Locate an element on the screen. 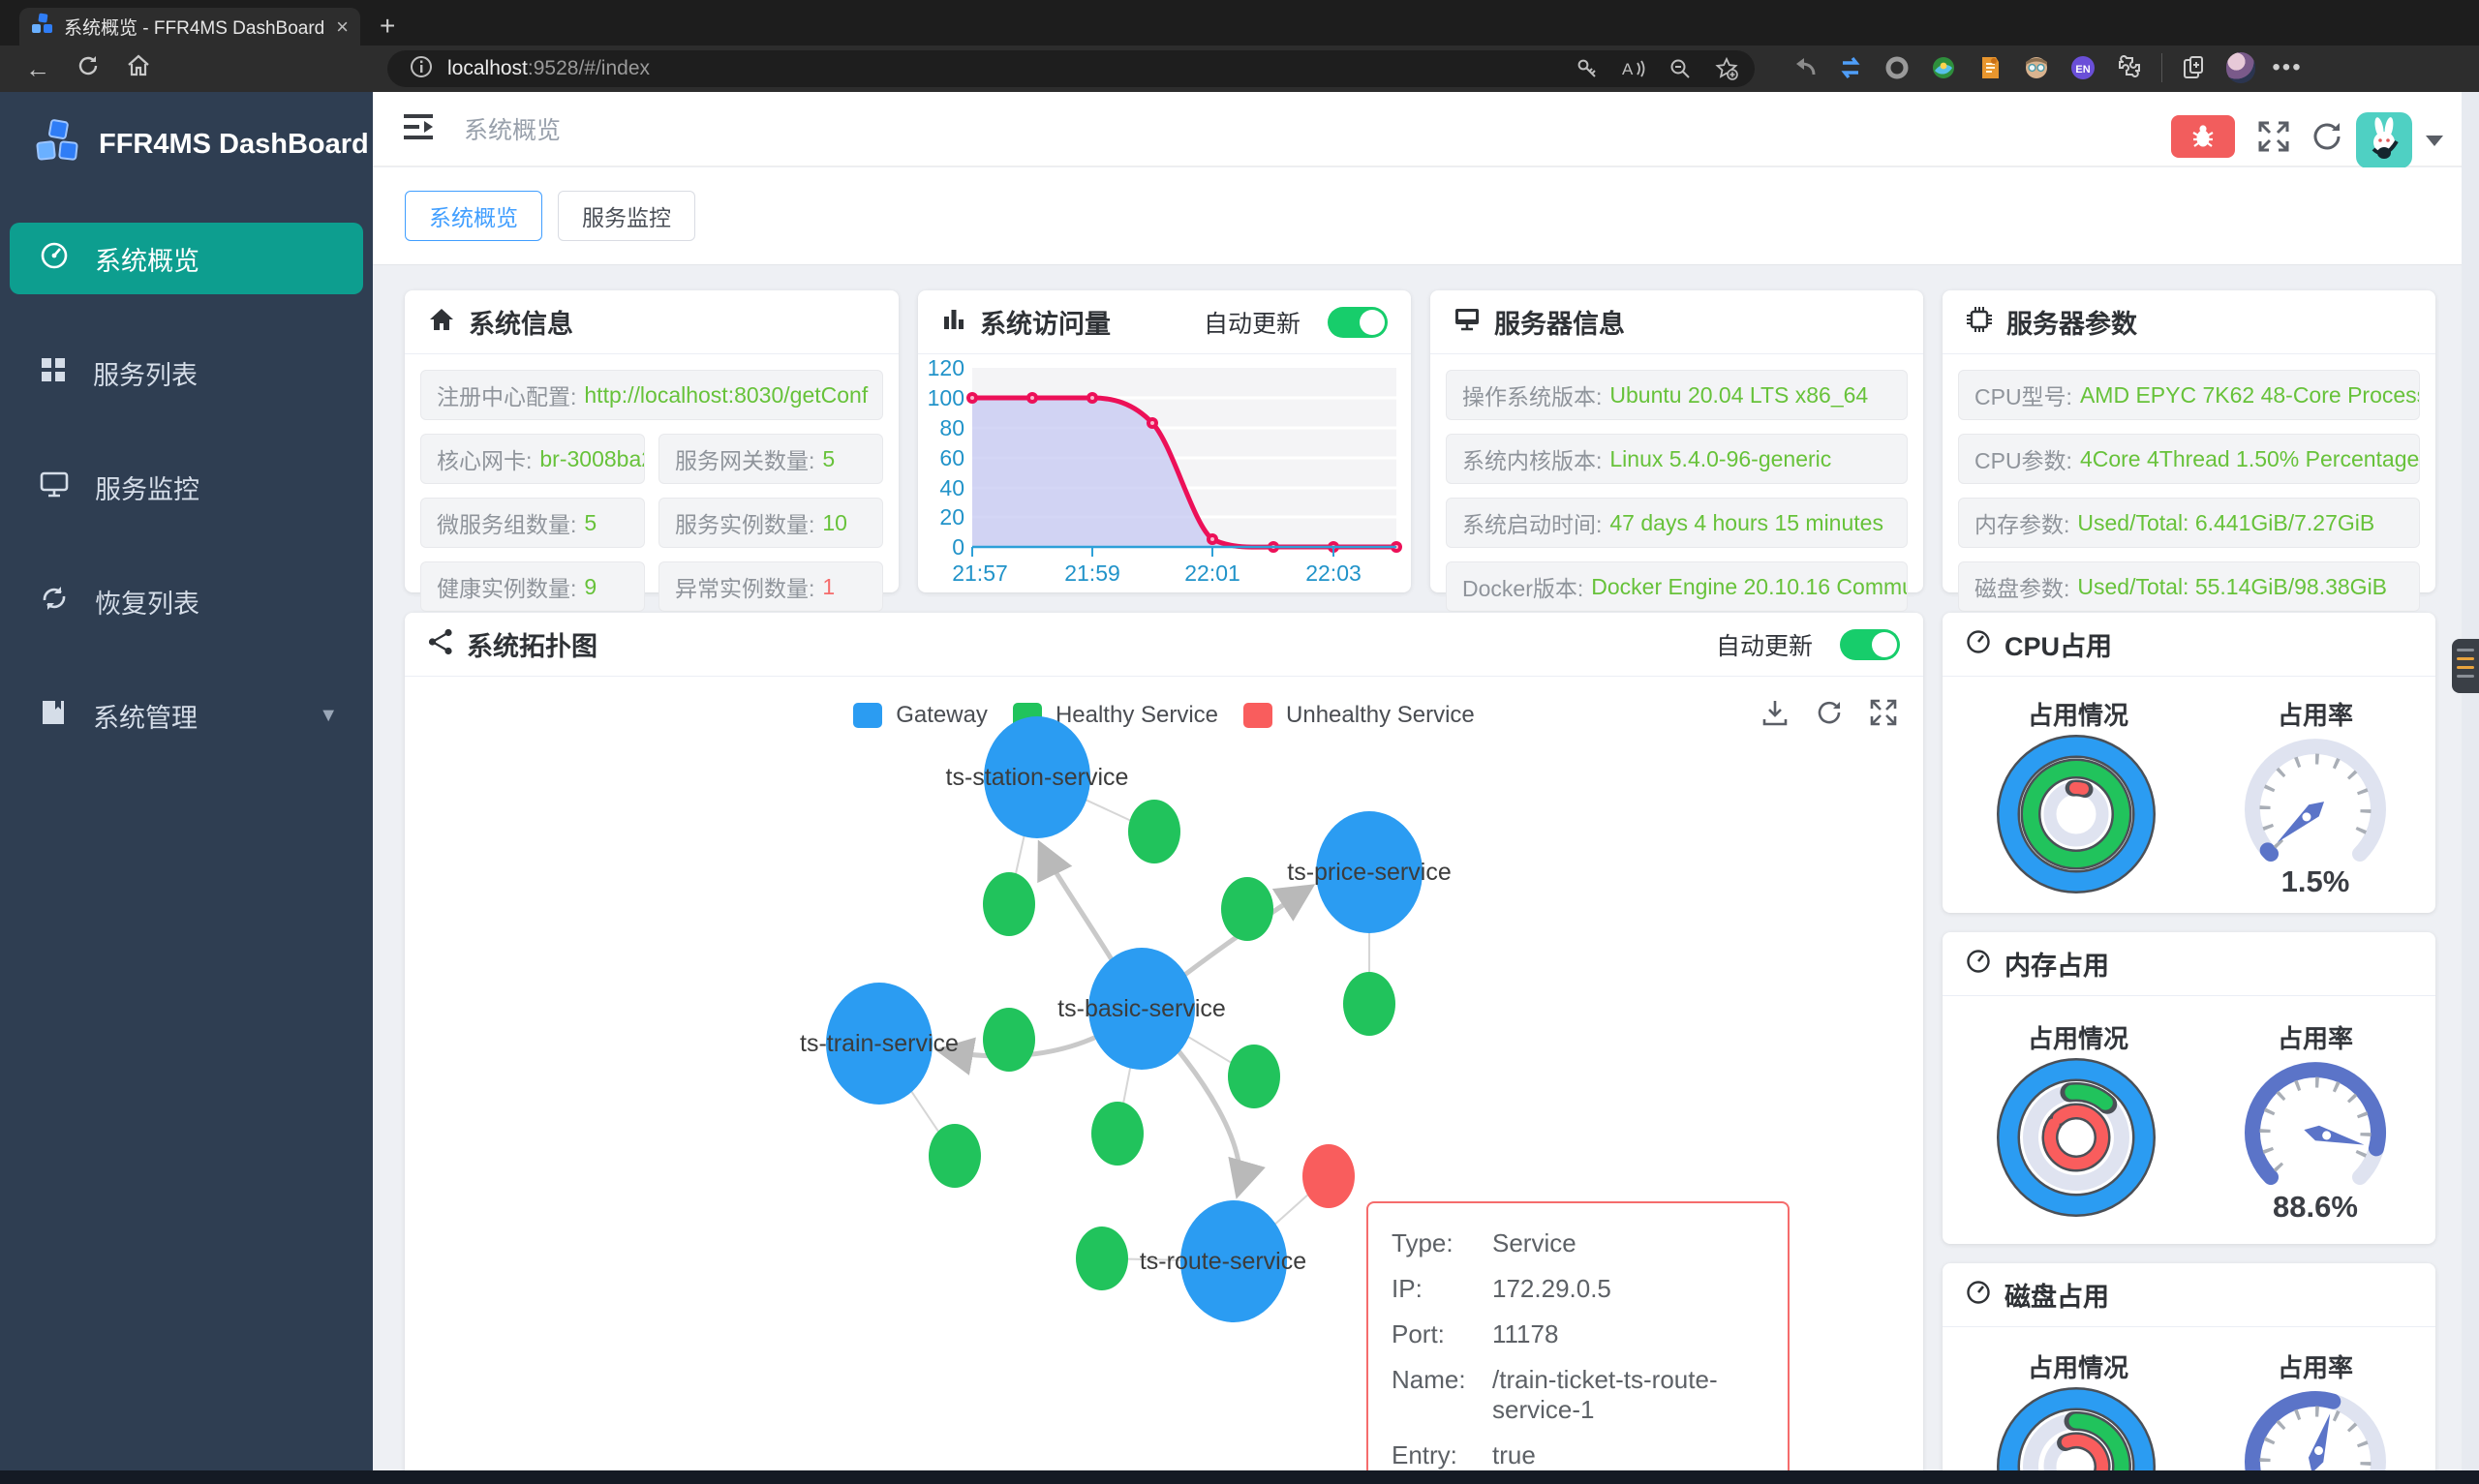 Image resolution: width=2479 pixels, height=1484 pixels. site-info-icon is located at coordinates (421, 69).